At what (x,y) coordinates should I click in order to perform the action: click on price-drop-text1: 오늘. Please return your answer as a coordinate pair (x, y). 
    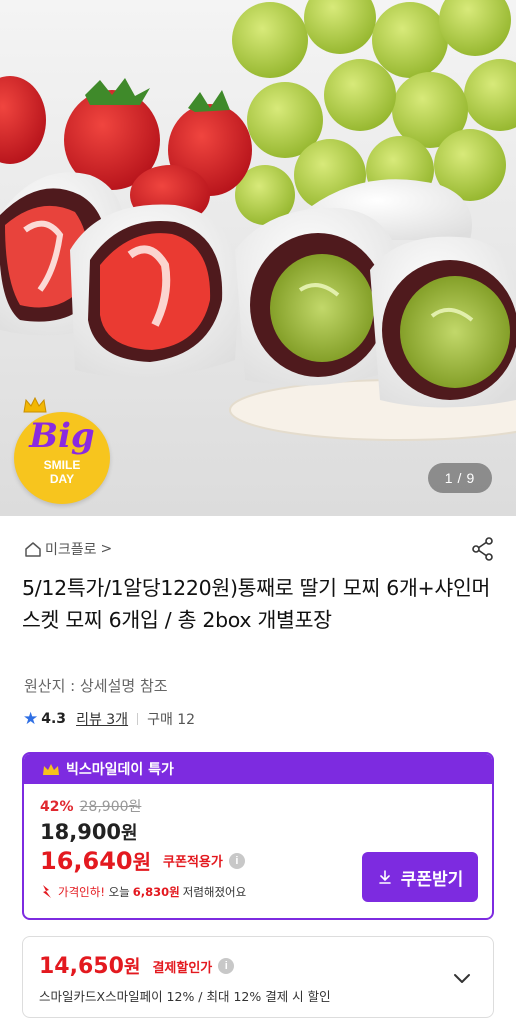
    Looking at the image, I should click on (119, 892).